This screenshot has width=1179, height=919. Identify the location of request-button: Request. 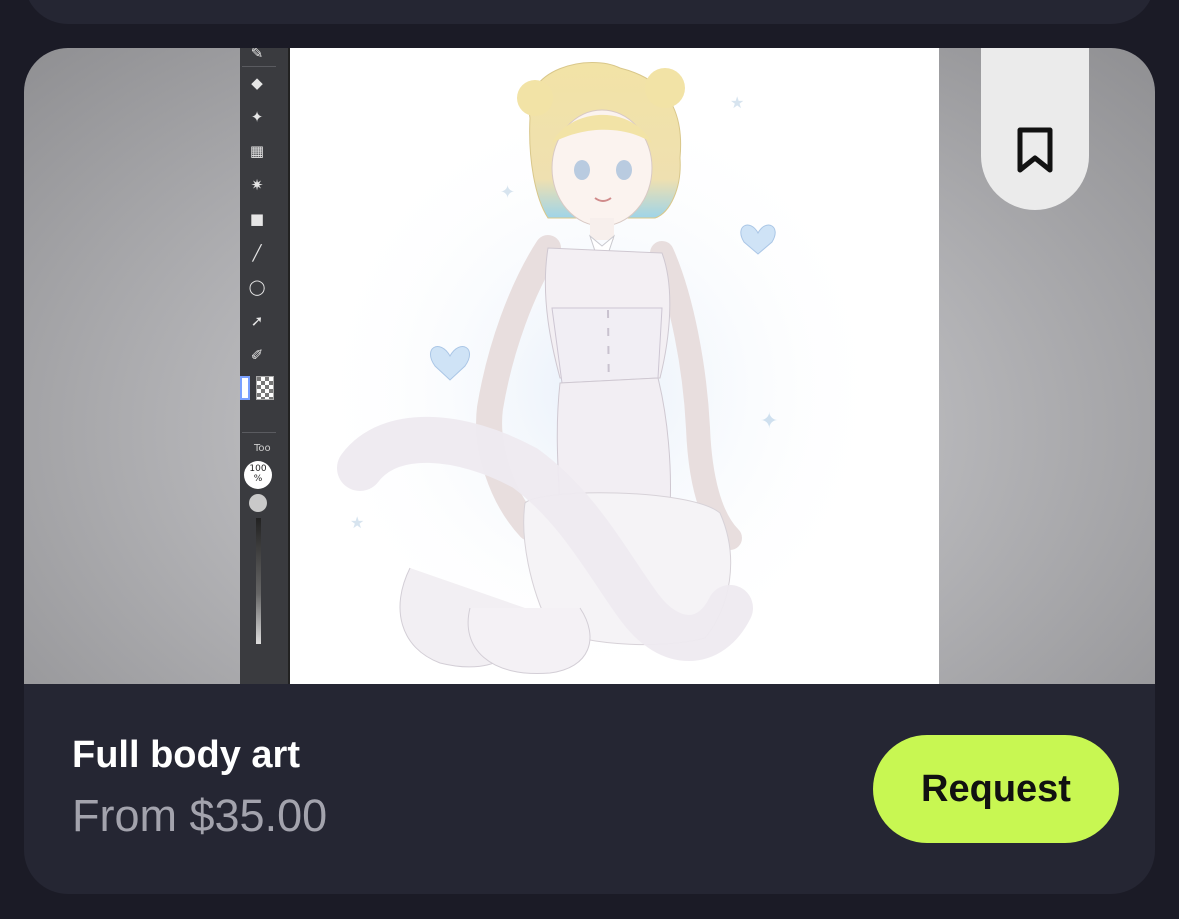
(996, 789).